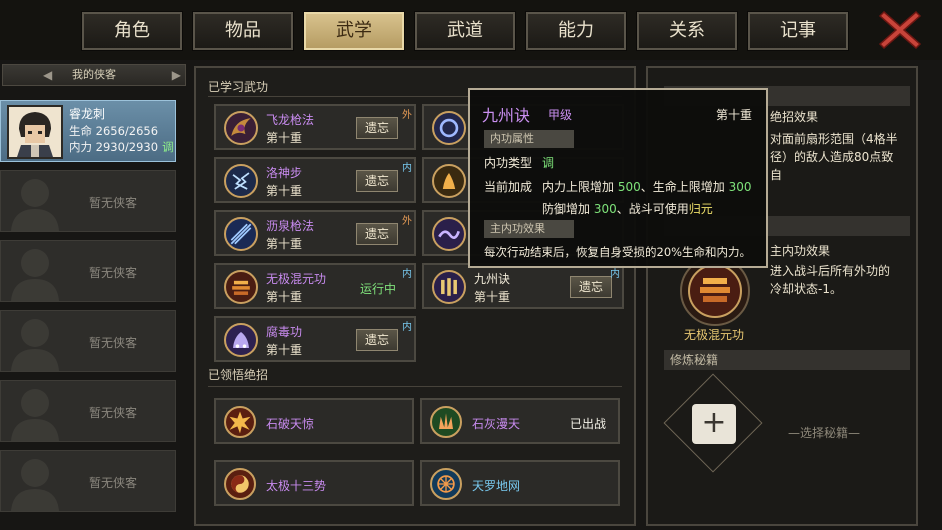 This screenshot has height=530, width=942. What do you see at coordinates (284, 332) in the screenshot?
I see `skill-name: 腐毒功` at bounding box center [284, 332].